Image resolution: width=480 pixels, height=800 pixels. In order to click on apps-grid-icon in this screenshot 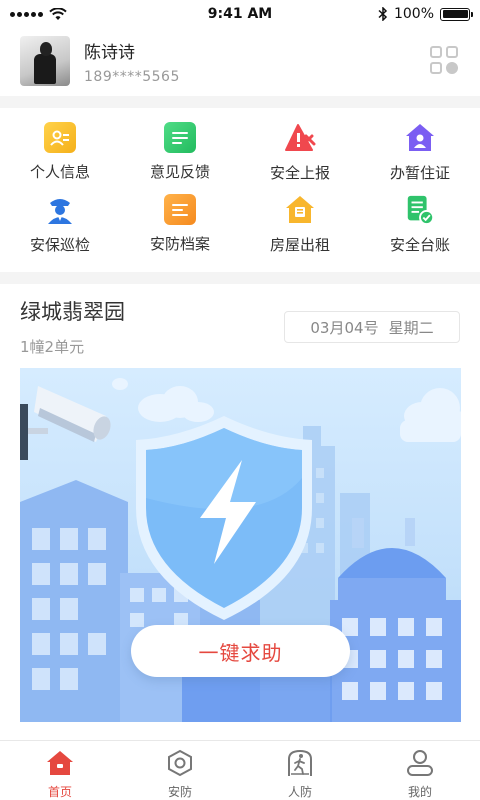, I will do `click(445, 61)`.